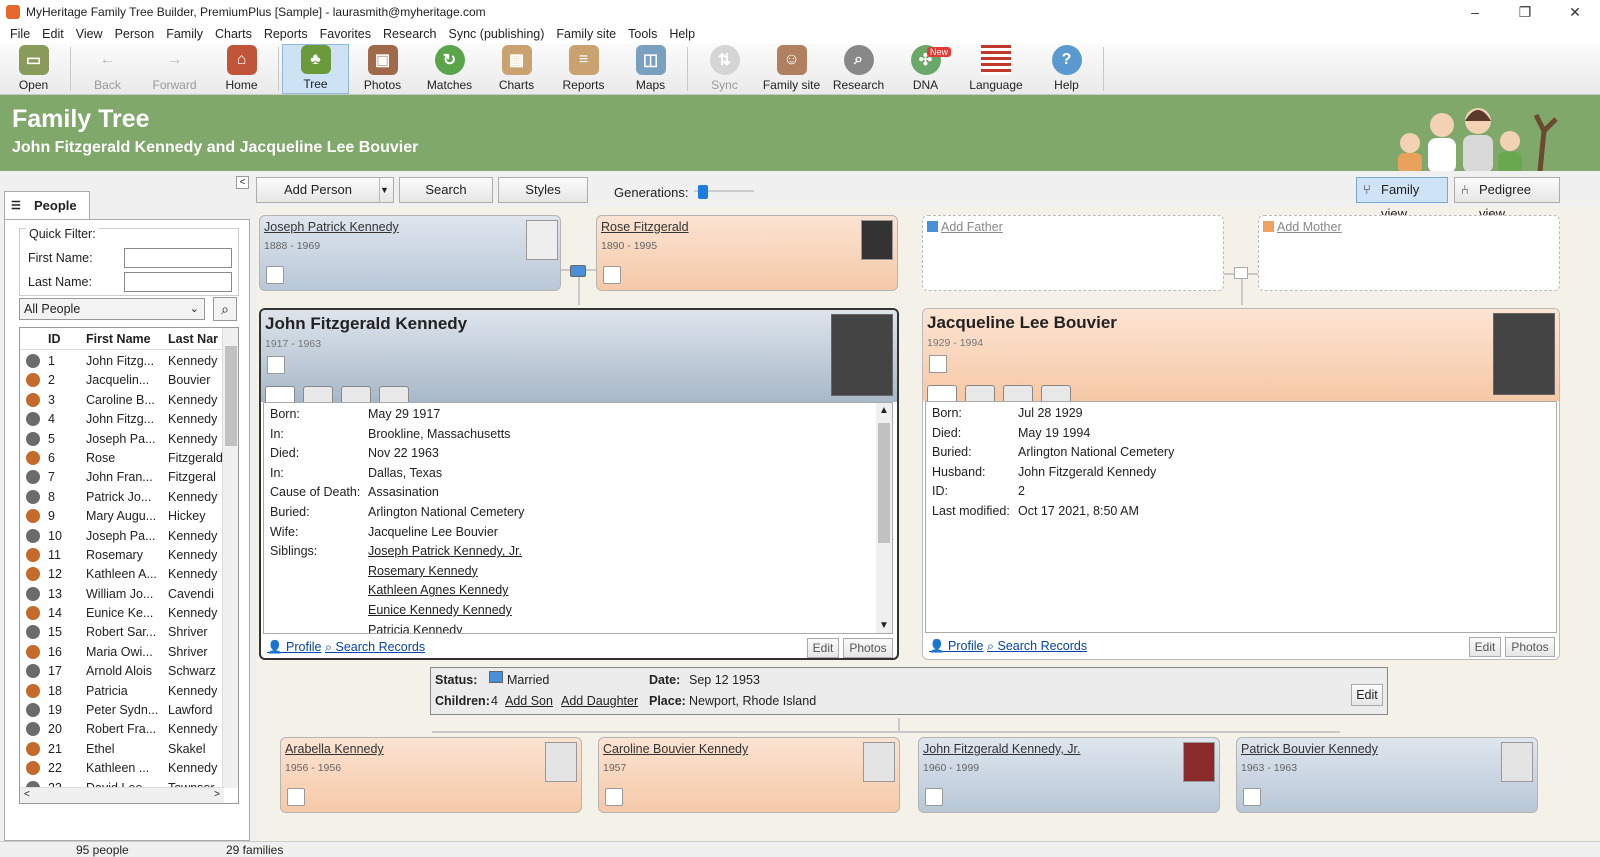 The height and width of the screenshot is (857, 1600). Describe the element at coordinates (642, 34) in the screenshot. I see `menu-tools: Tools` at that location.